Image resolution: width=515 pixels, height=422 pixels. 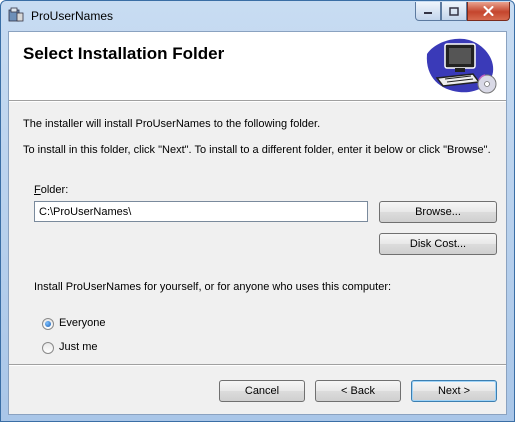 What do you see at coordinates (48, 348) in the screenshot?
I see `just-me-radio` at bounding box center [48, 348].